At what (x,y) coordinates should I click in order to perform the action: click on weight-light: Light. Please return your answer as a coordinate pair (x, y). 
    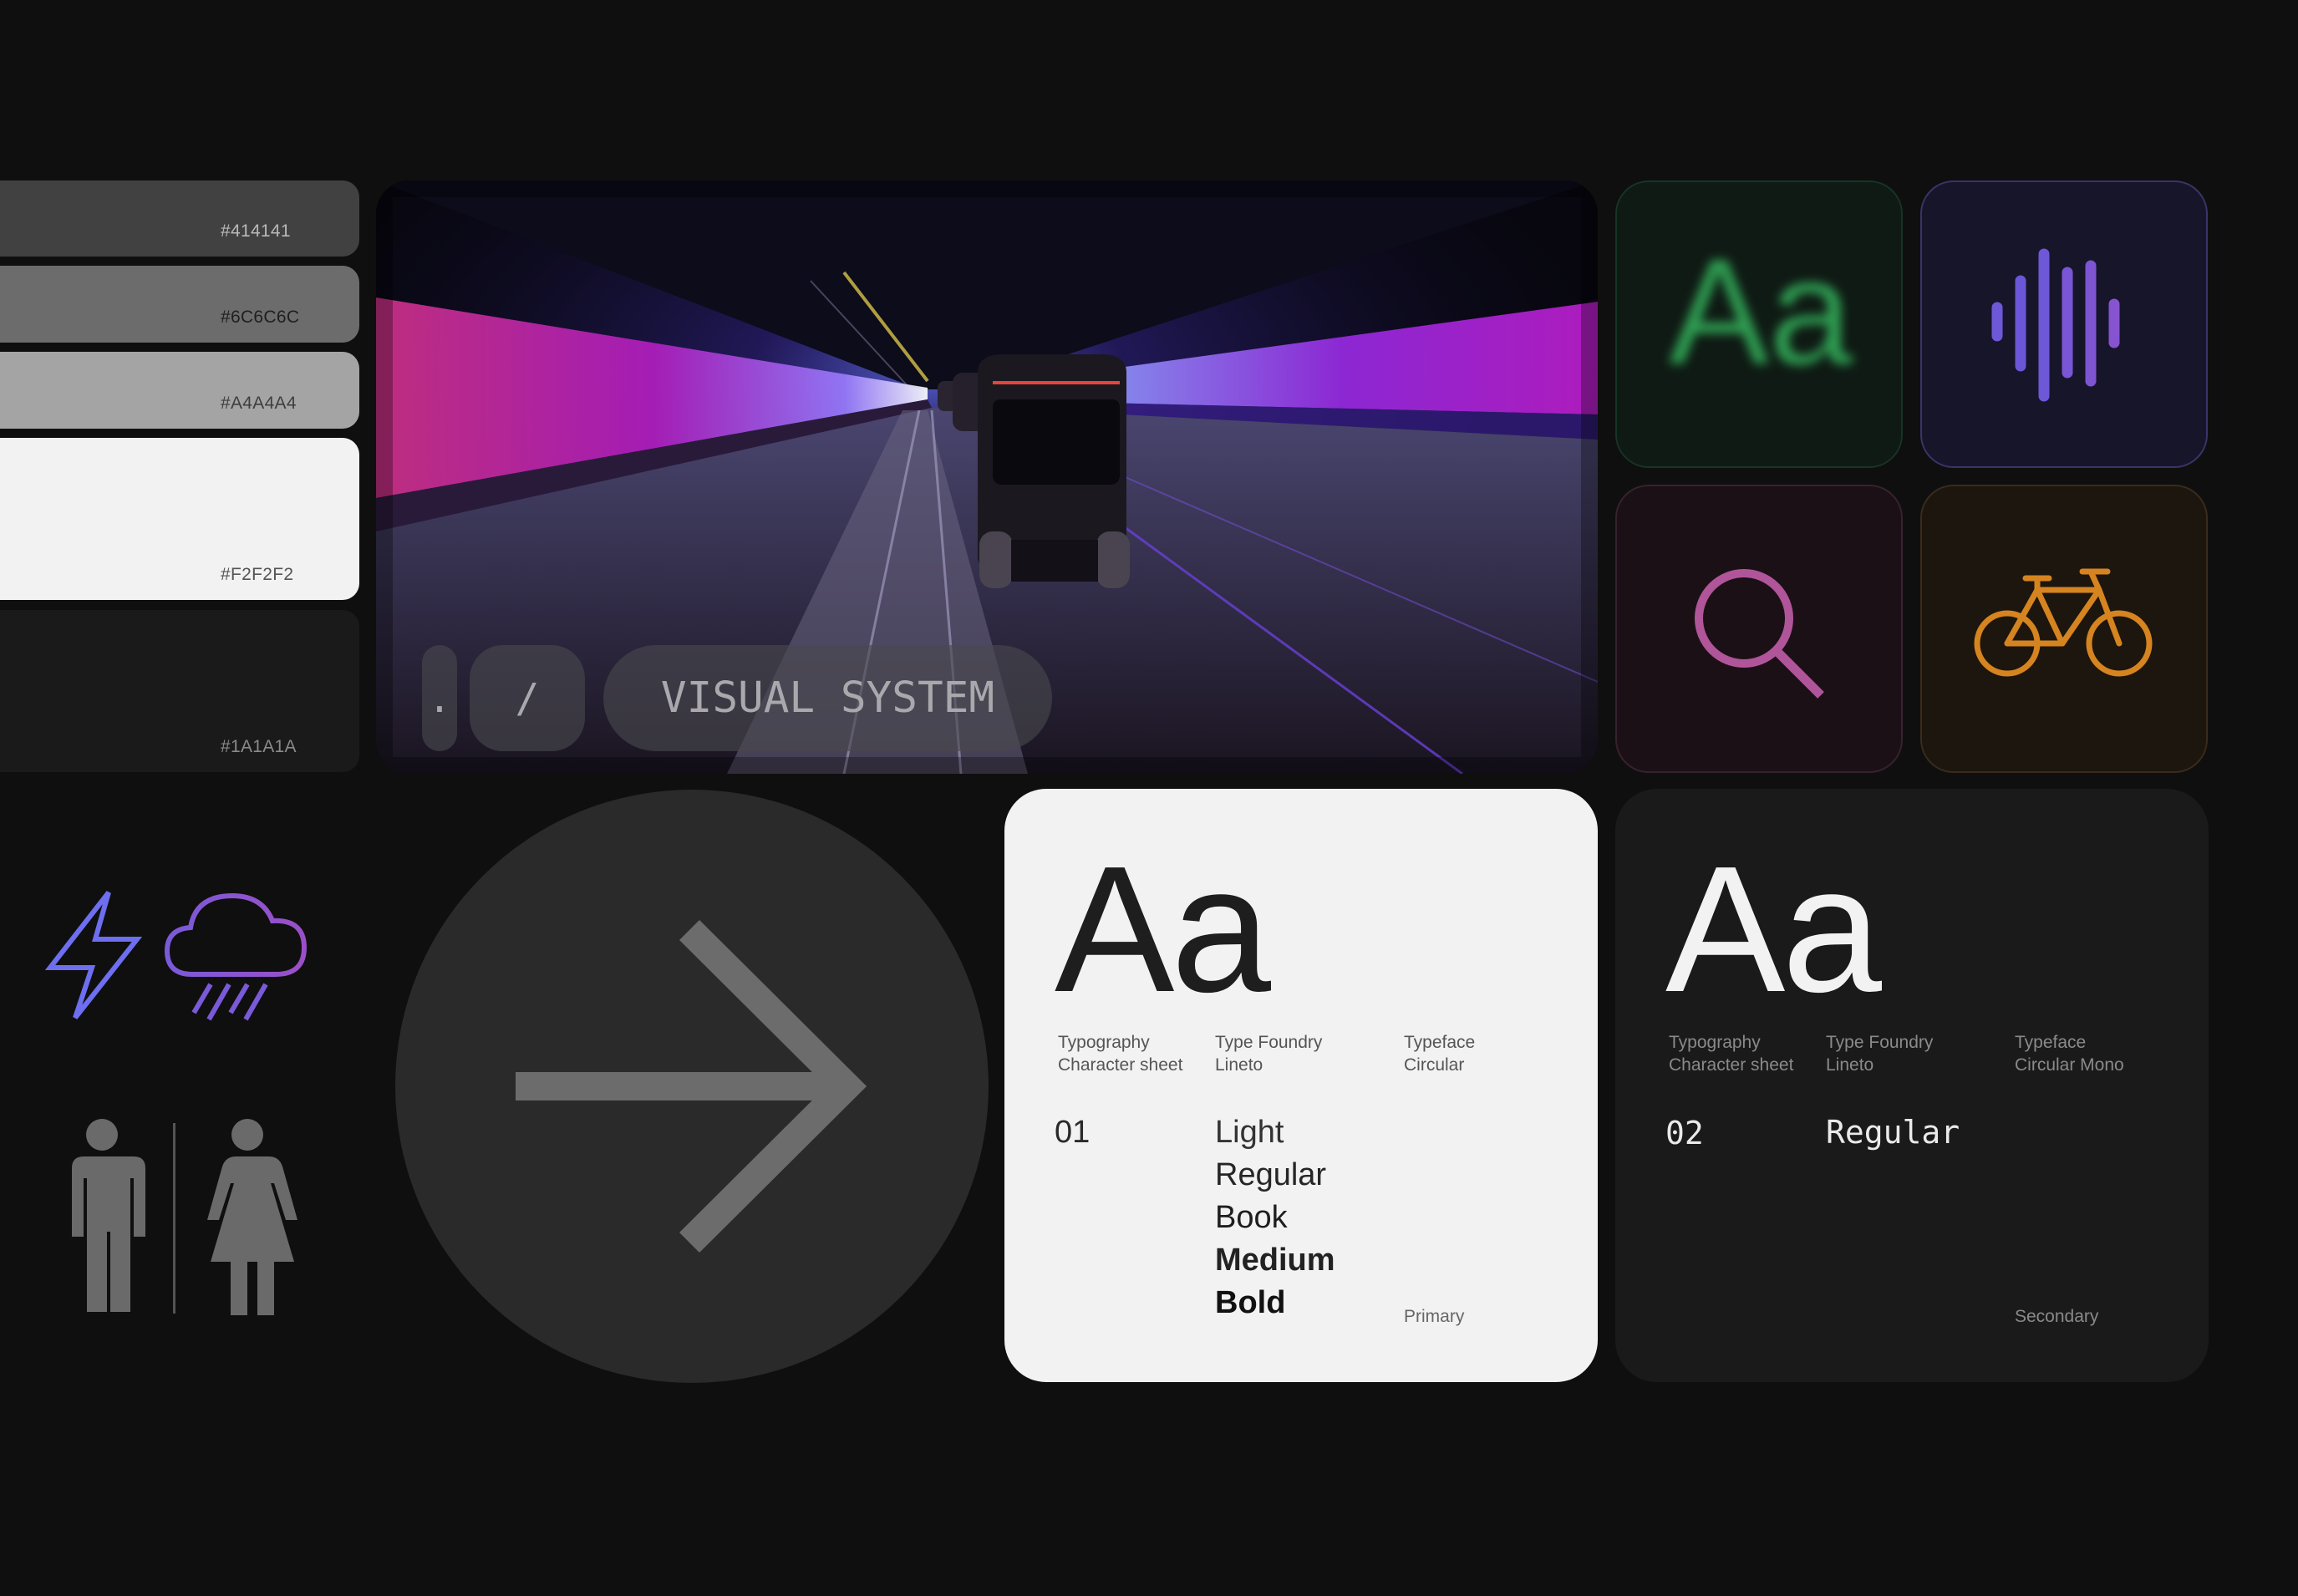
    Looking at the image, I should click on (1249, 1132).